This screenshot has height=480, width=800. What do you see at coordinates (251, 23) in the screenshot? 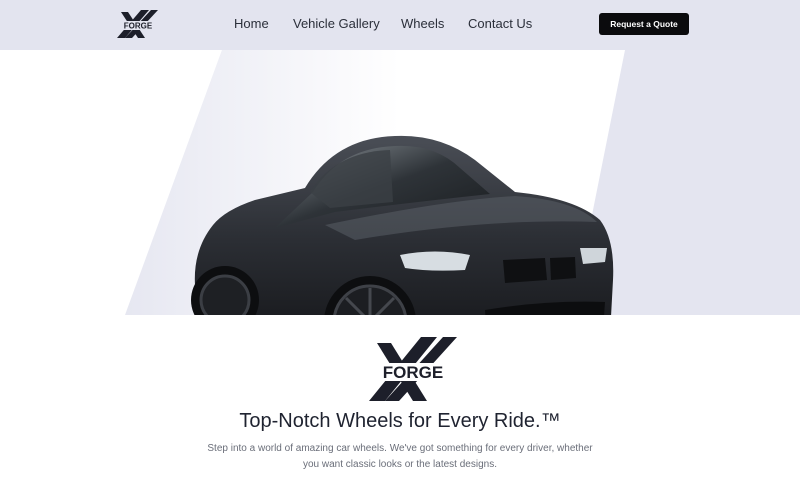
I see `nav-home: Home` at bounding box center [251, 23].